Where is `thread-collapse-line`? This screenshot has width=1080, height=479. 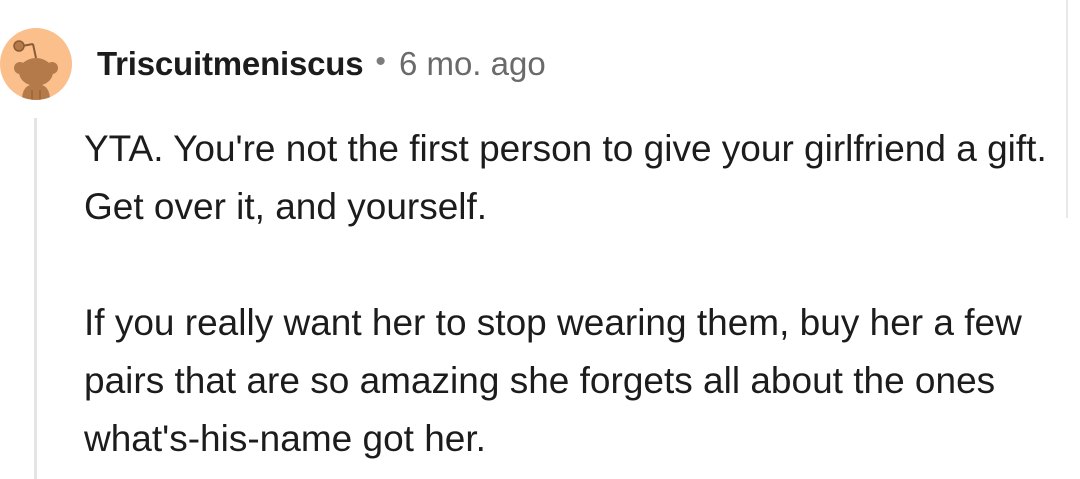
thread-collapse-line is located at coordinates (35, 298).